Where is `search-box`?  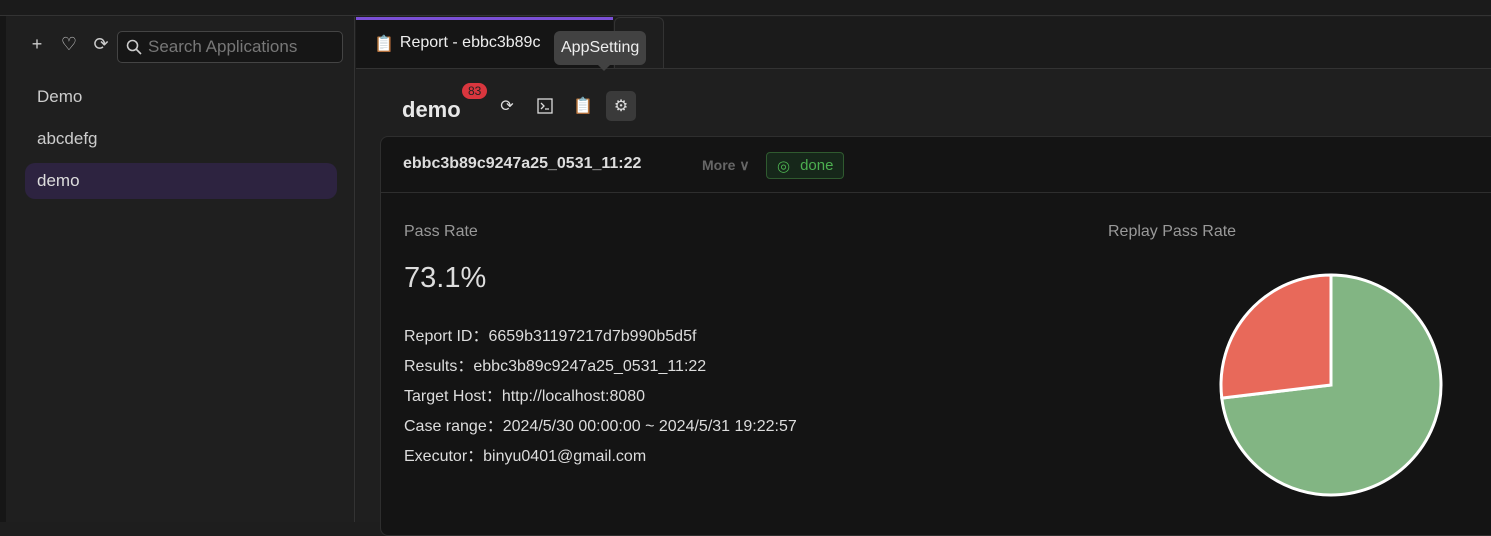
search-box is located at coordinates (230, 47).